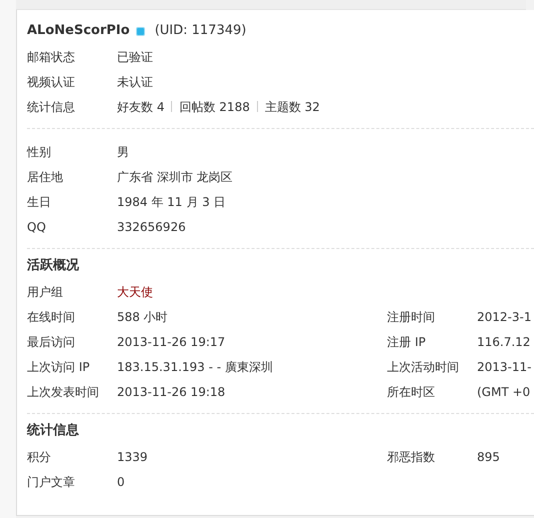 This screenshot has height=518, width=534. What do you see at coordinates (142, 317) in the screenshot?
I see `field-value: 588 小时` at bounding box center [142, 317].